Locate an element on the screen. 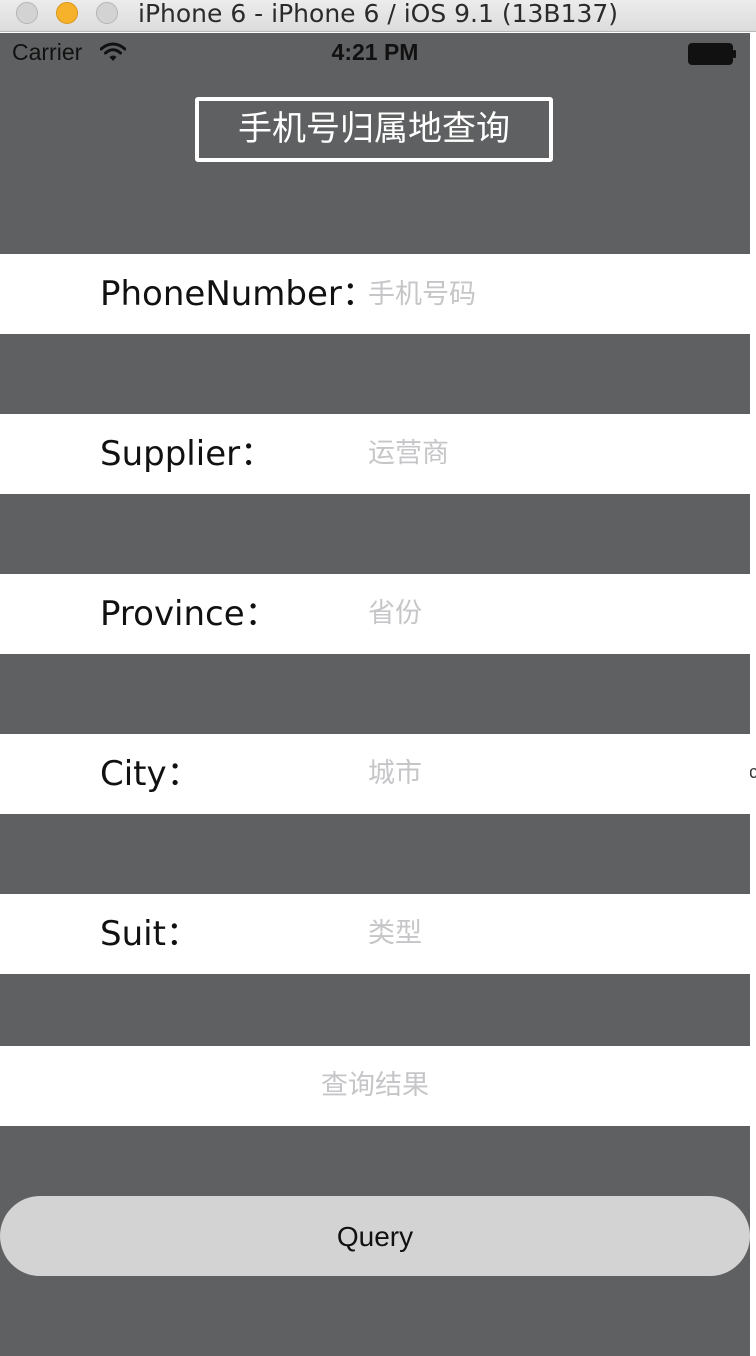  status-bar: Carrier 4:21 PM is located at coordinates (375, 53).